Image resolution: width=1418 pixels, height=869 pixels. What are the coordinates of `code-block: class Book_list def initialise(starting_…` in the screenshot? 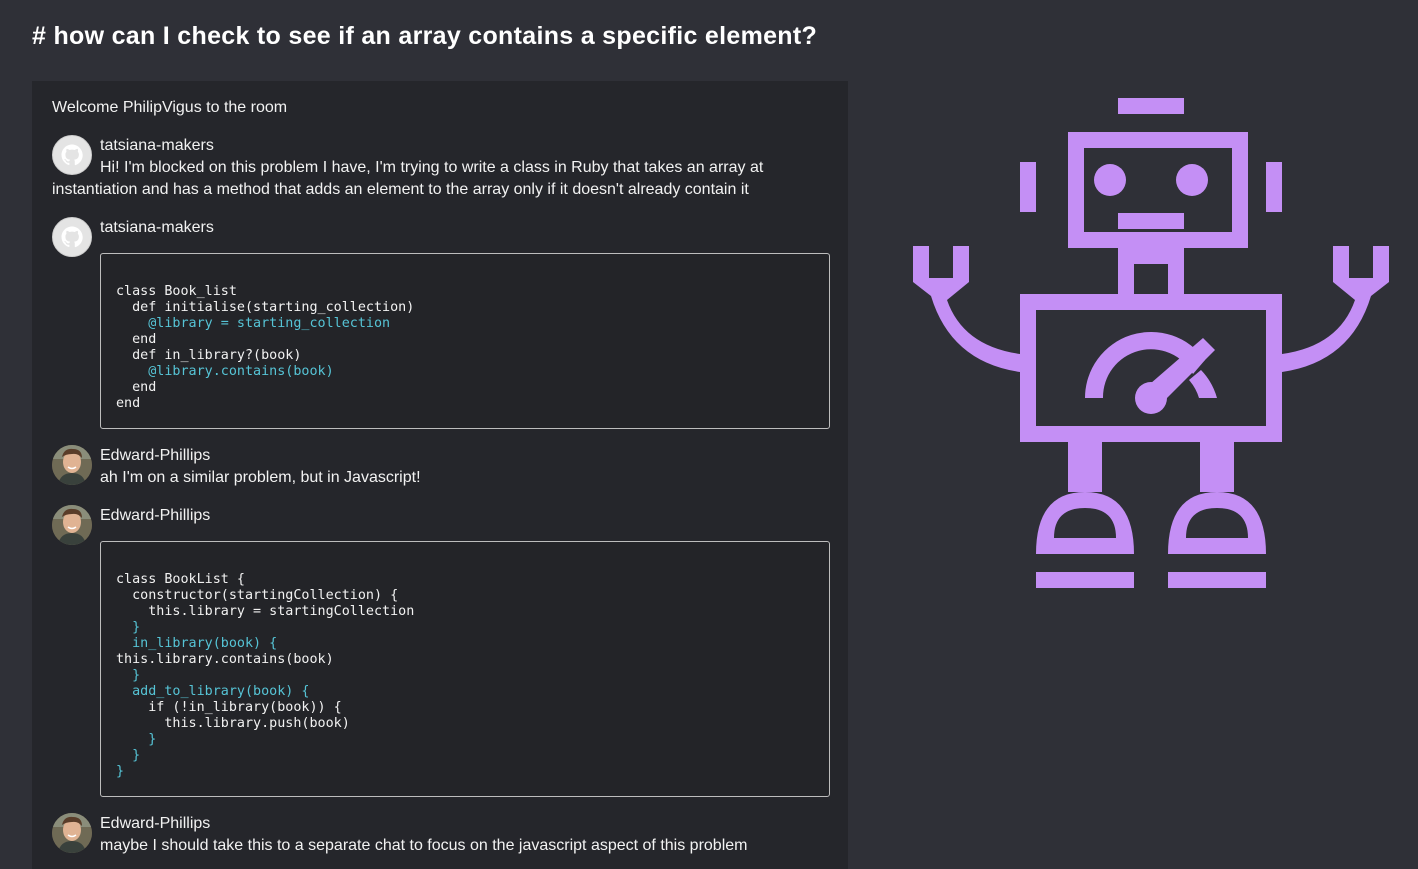 It's located at (465, 341).